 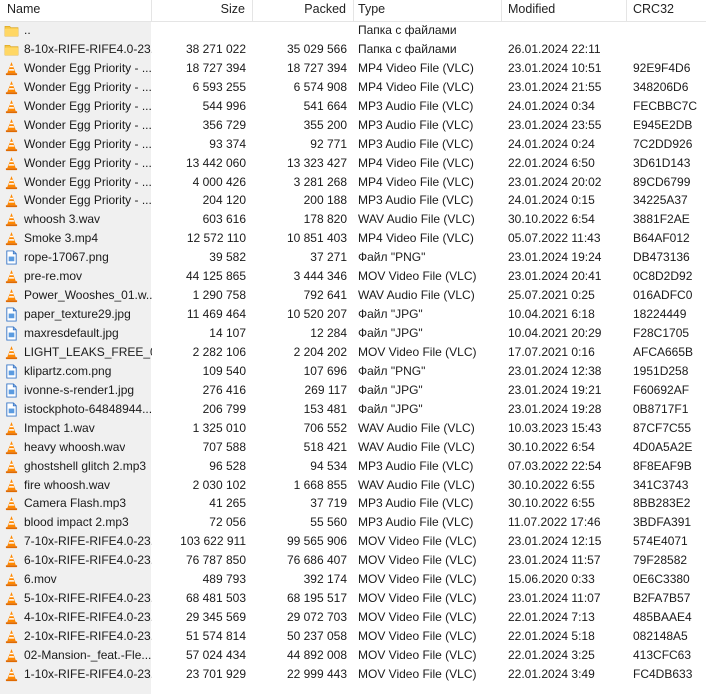 I want to click on file-crc32: 4D0A5A2E, so click(x=663, y=446).